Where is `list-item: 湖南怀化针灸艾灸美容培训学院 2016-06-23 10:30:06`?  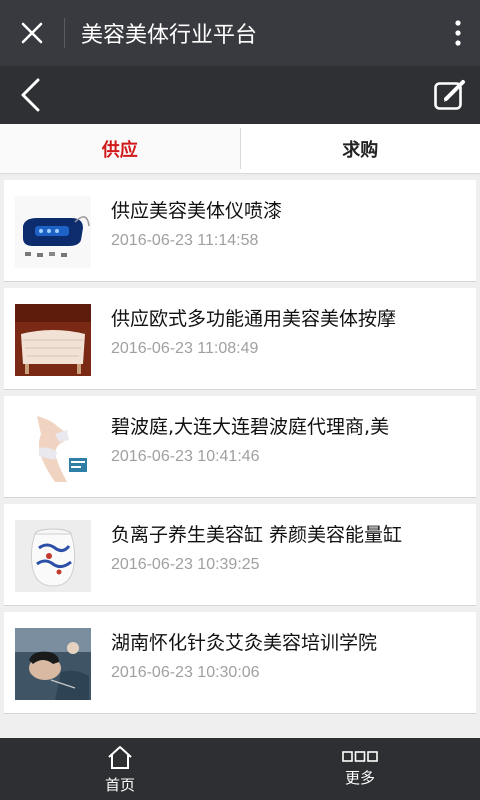
list-item: 湖南怀化针灸艾灸美容培训学院 2016-06-23 10:30:06 is located at coordinates (240, 663).